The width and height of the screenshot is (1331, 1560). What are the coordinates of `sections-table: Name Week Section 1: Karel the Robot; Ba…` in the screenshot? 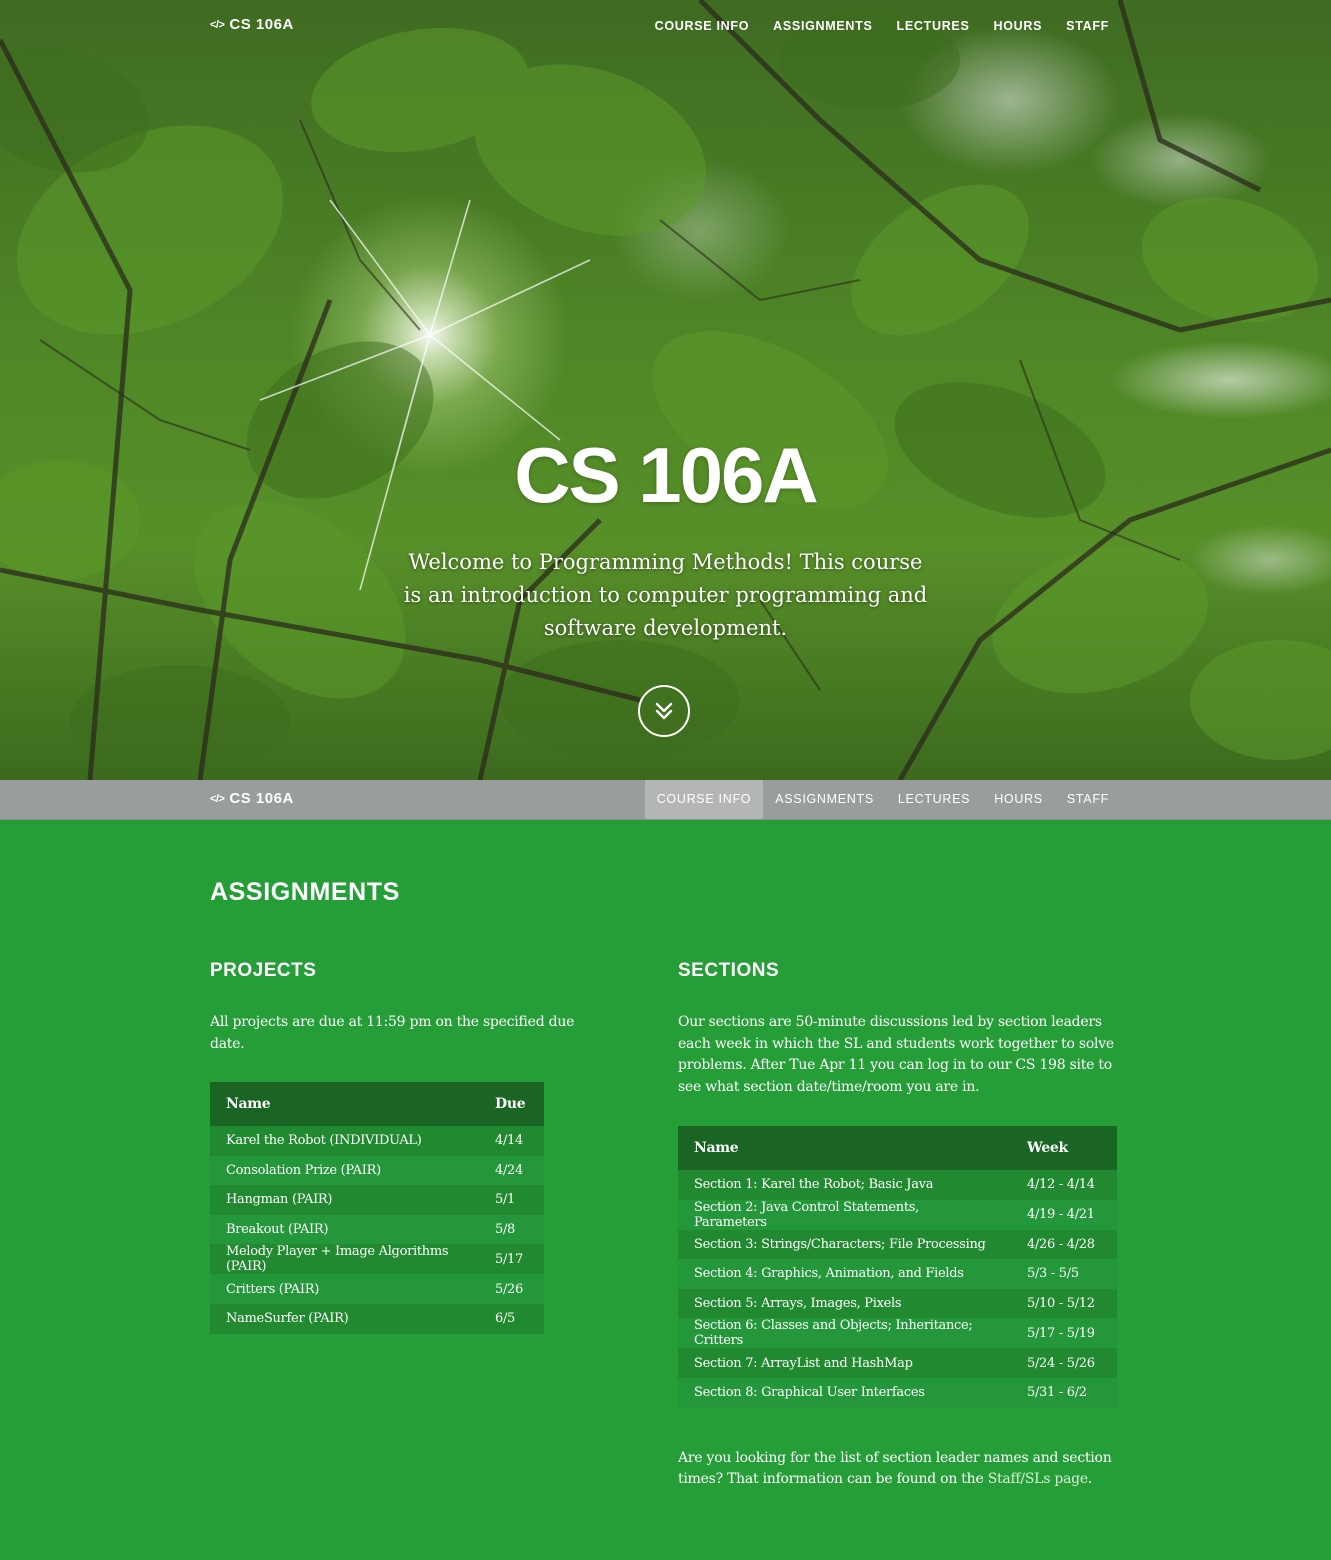 It's located at (897, 1267).